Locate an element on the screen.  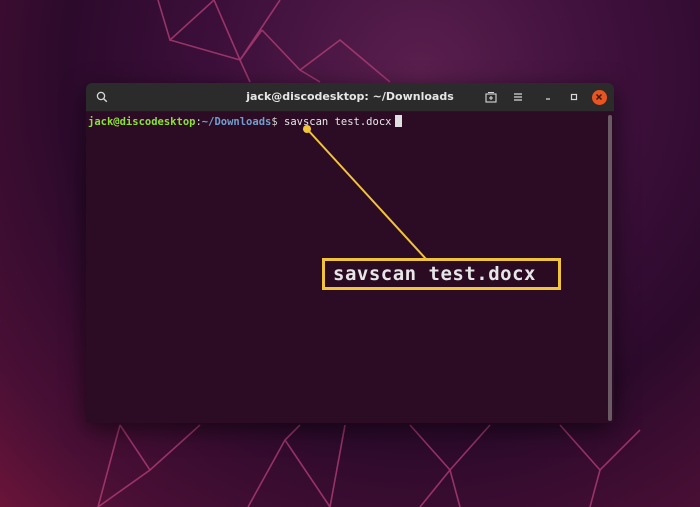
new-tab-icon is located at coordinates (491, 97).